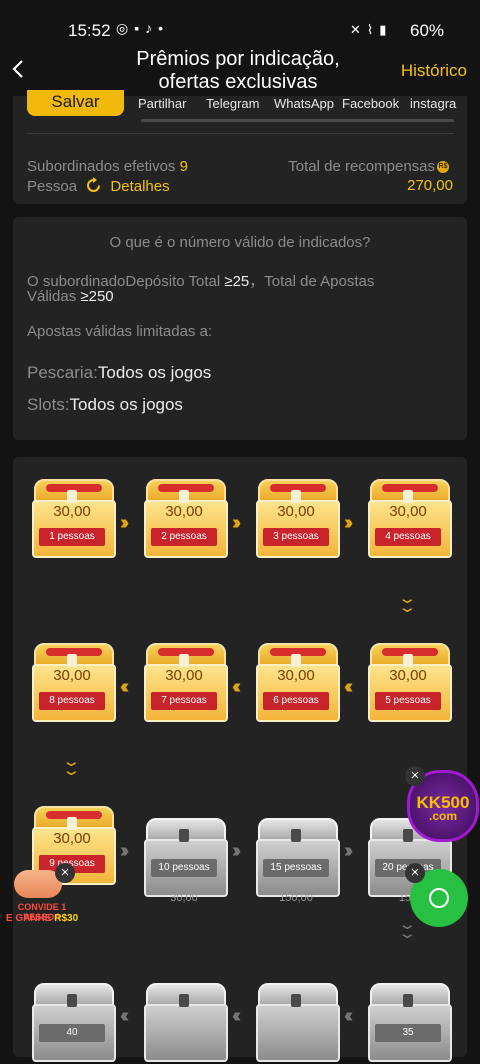 This screenshot has width=480, height=1064. What do you see at coordinates (139, 186) in the screenshot?
I see `details-link: Detalhes` at bounding box center [139, 186].